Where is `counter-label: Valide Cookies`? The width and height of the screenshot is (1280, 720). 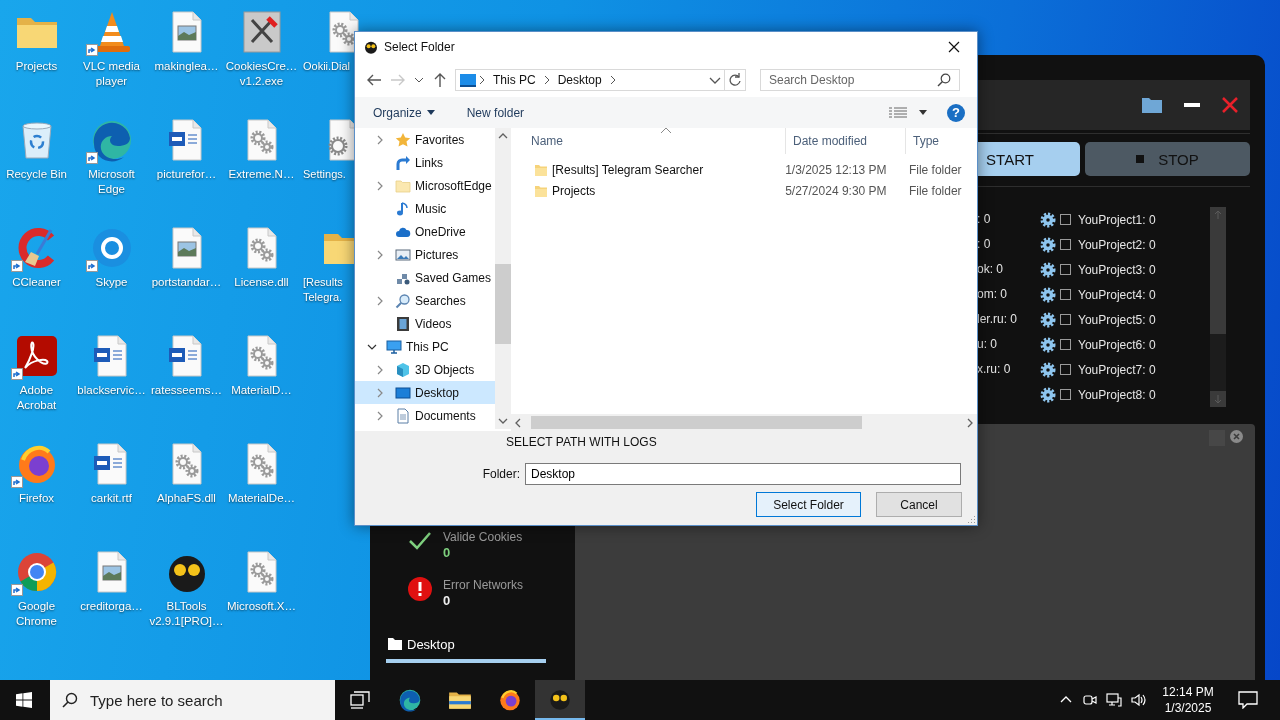
counter-label: Valide Cookies is located at coordinates (483, 537).